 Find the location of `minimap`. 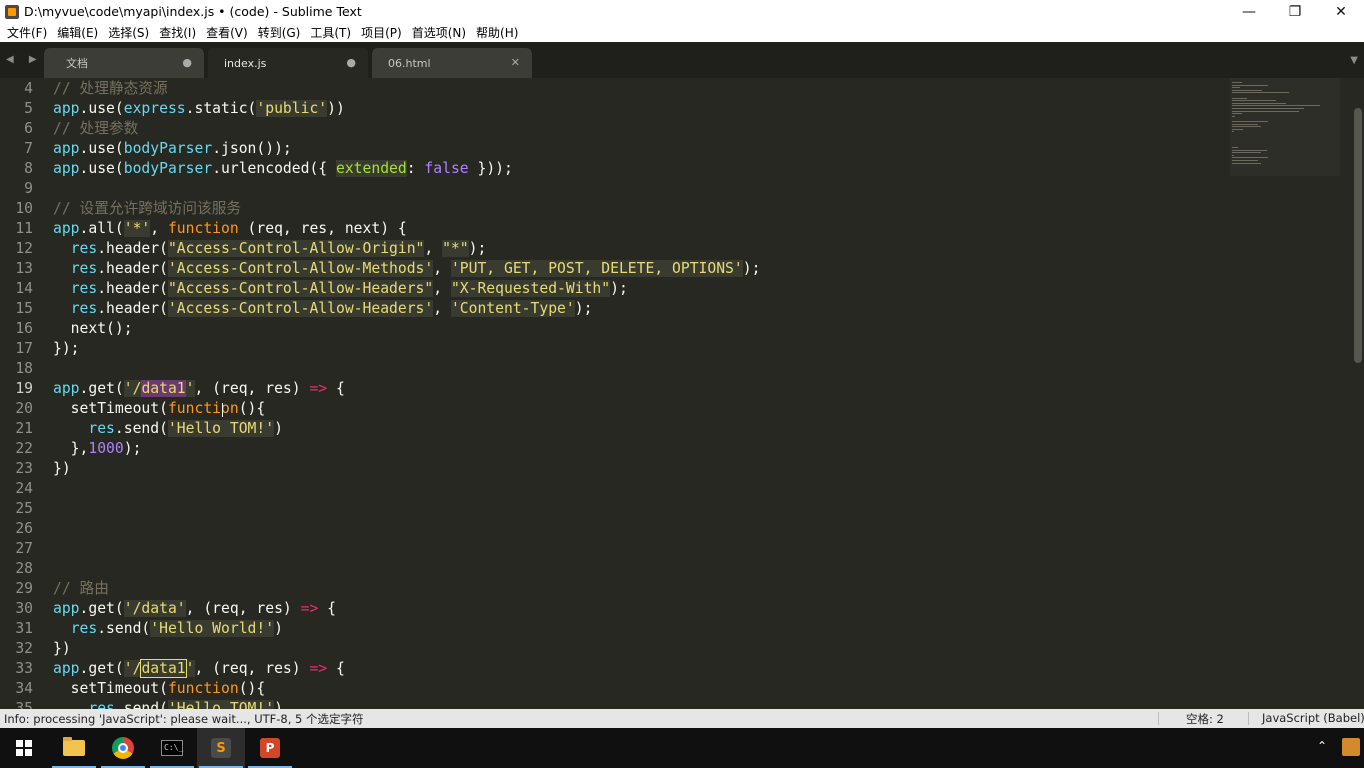

minimap is located at coordinates (1285, 393).